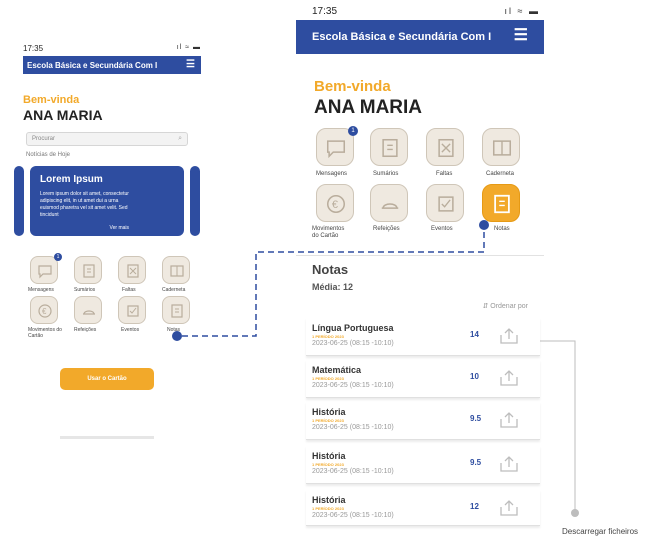 Image resolution: width=659 pixels, height=540 pixels. What do you see at coordinates (177, 336) in the screenshot?
I see `connector-dot-small` at bounding box center [177, 336].